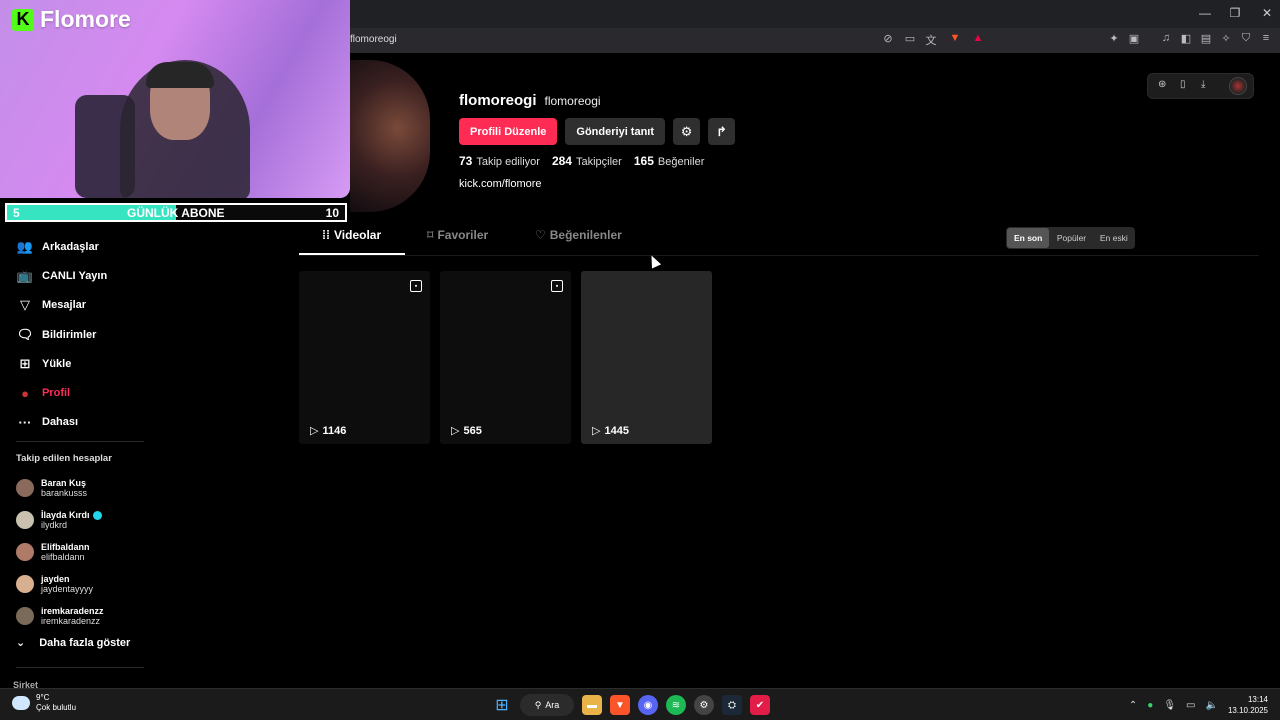 The height and width of the screenshot is (720, 1280). What do you see at coordinates (499, 161) in the screenshot?
I see `stat-item: 73 Takip ediliyor` at bounding box center [499, 161].